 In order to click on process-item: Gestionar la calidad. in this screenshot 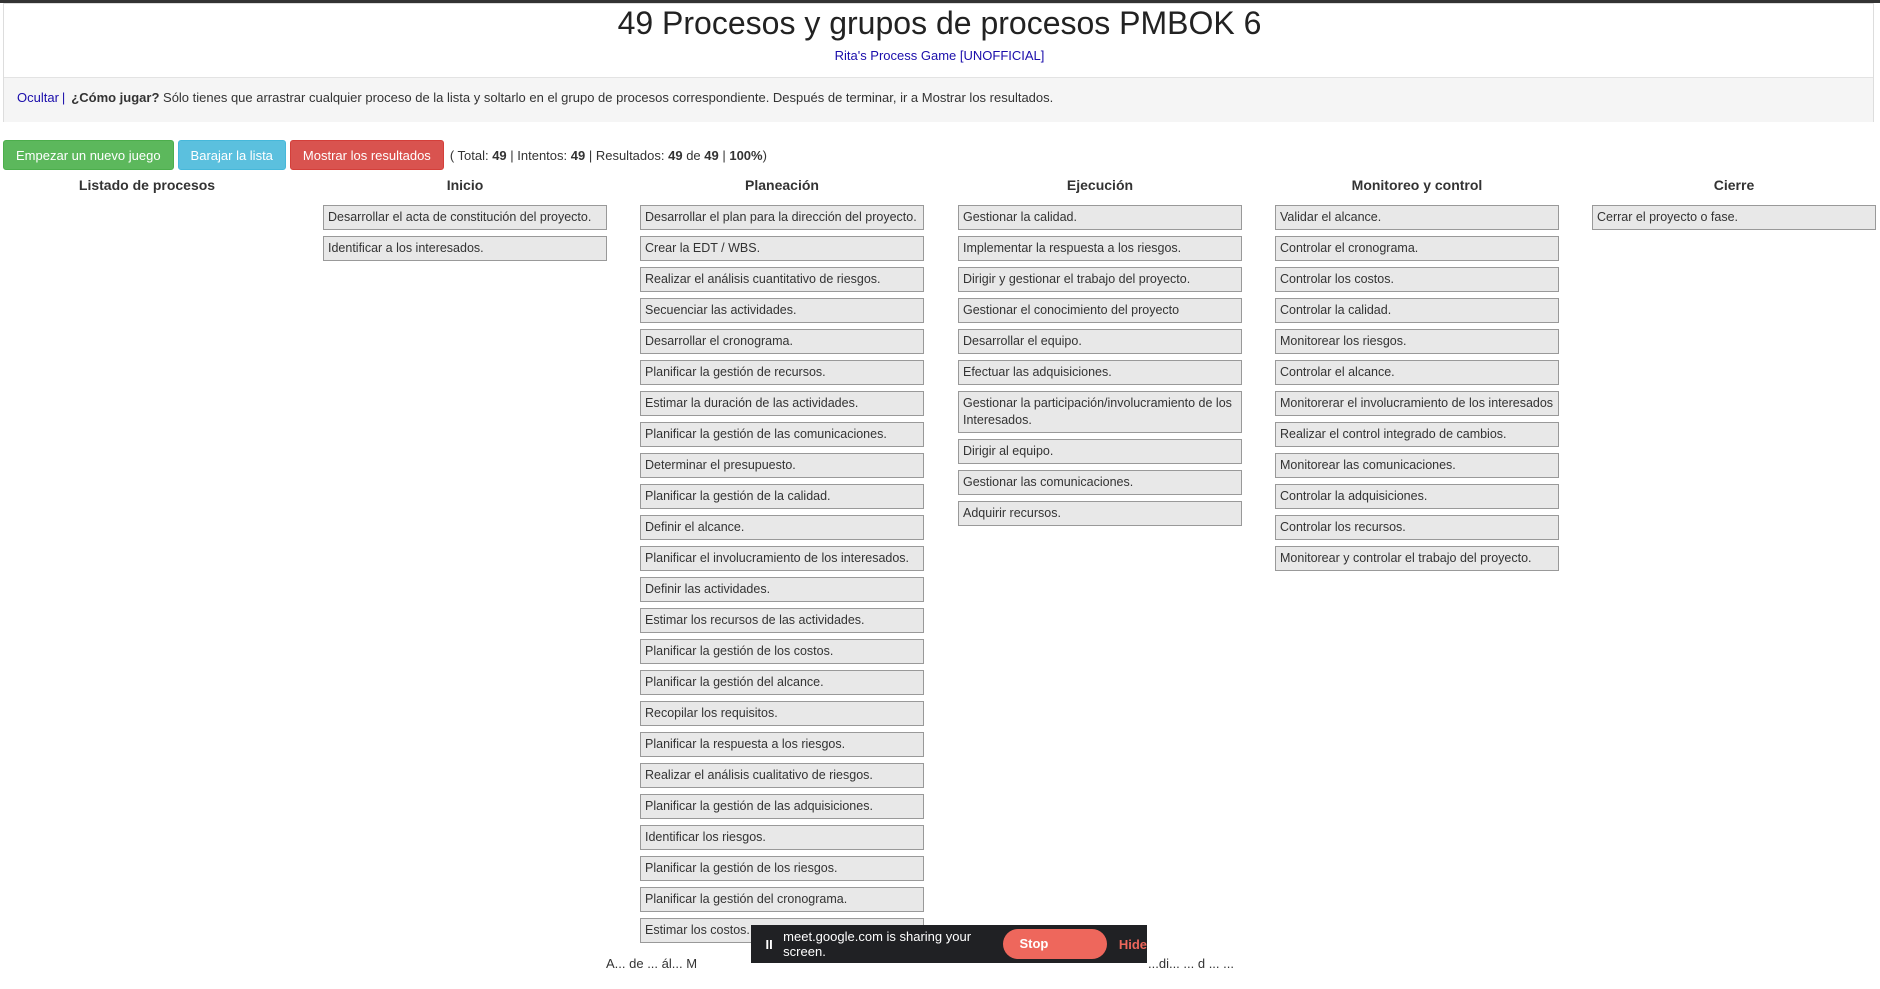, I will do `click(1100, 217)`.